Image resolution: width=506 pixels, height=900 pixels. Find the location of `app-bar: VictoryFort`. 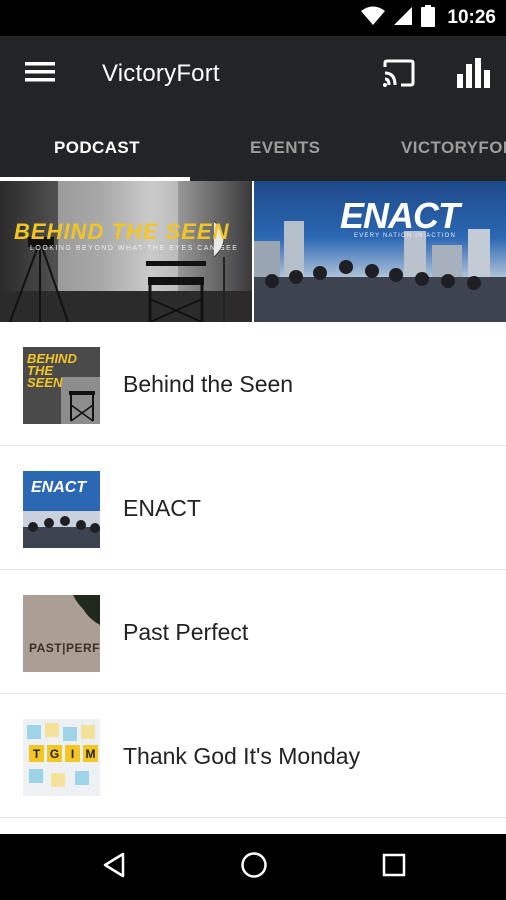

app-bar: VictoryFort is located at coordinates (253, 75).